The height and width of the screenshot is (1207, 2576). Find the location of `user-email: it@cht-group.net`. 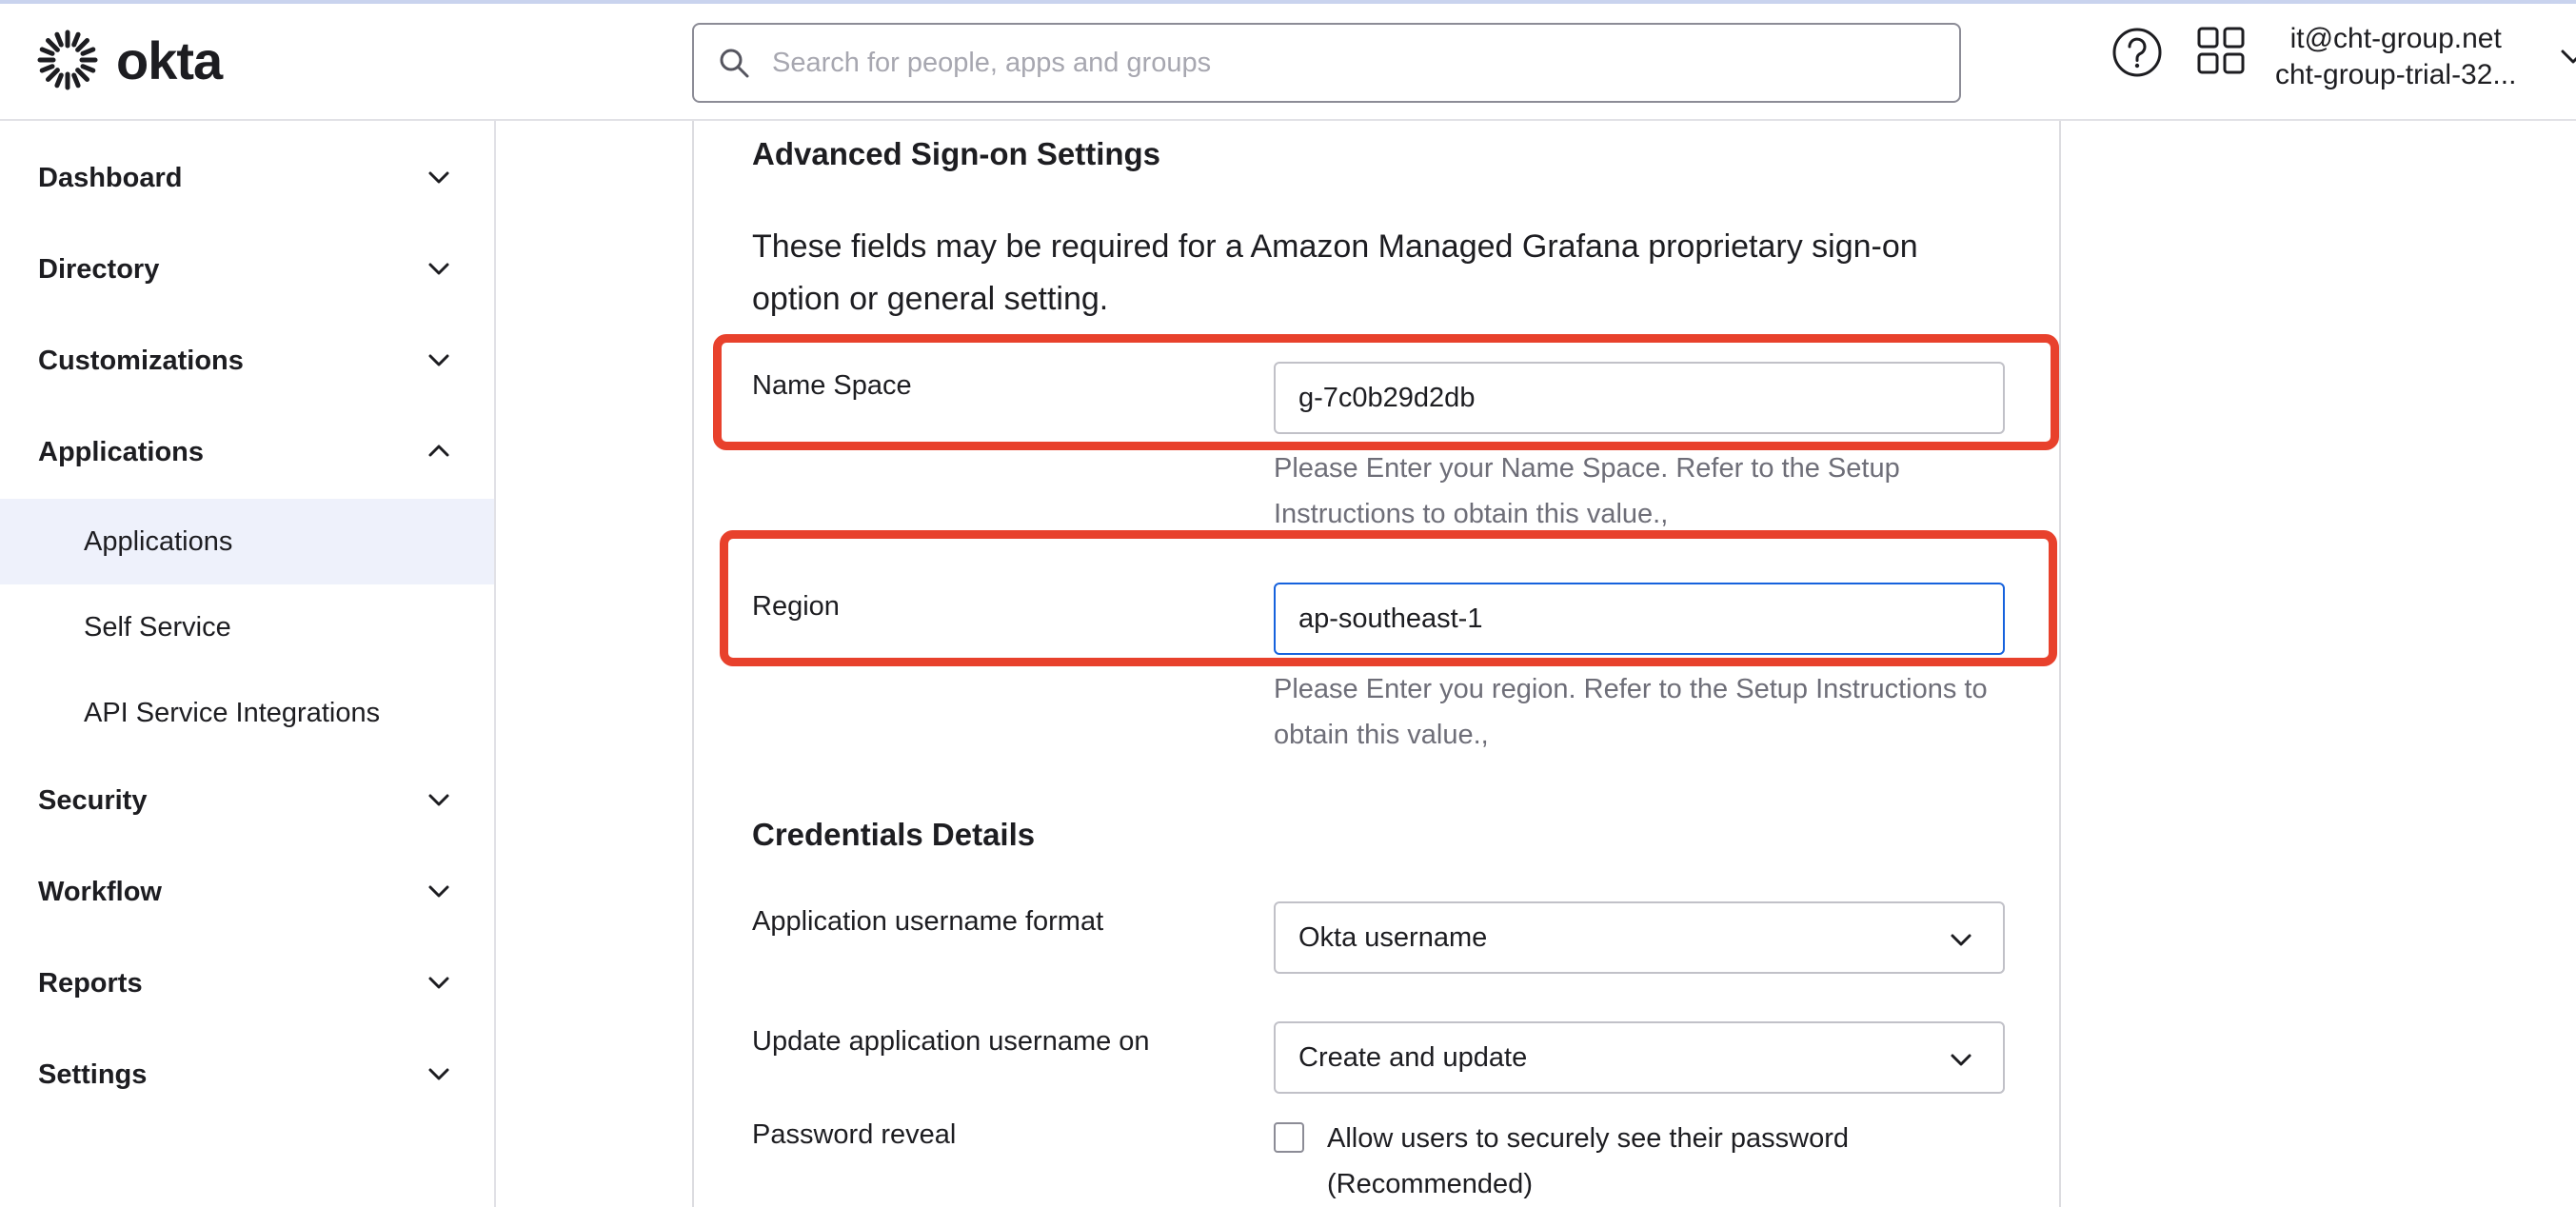

user-email: it@cht-group.net is located at coordinates (2396, 38).